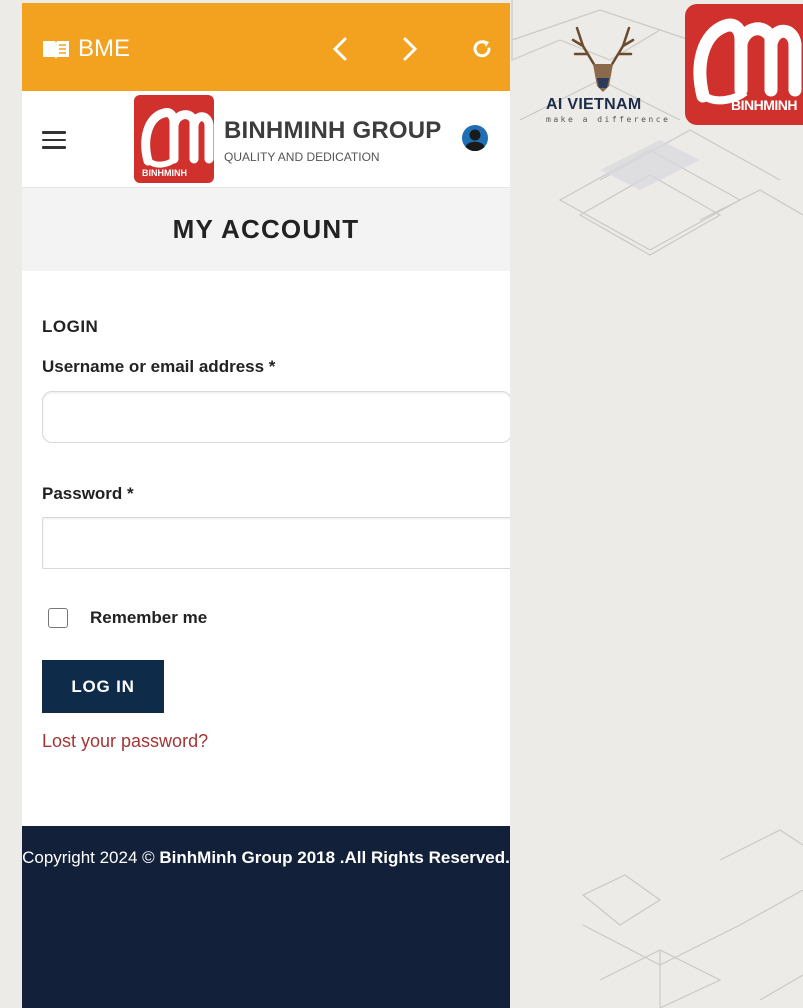  Describe the element at coordinates (125, 741) in the screenshot. I see `lost-password-link: Lost your password?` at that location.